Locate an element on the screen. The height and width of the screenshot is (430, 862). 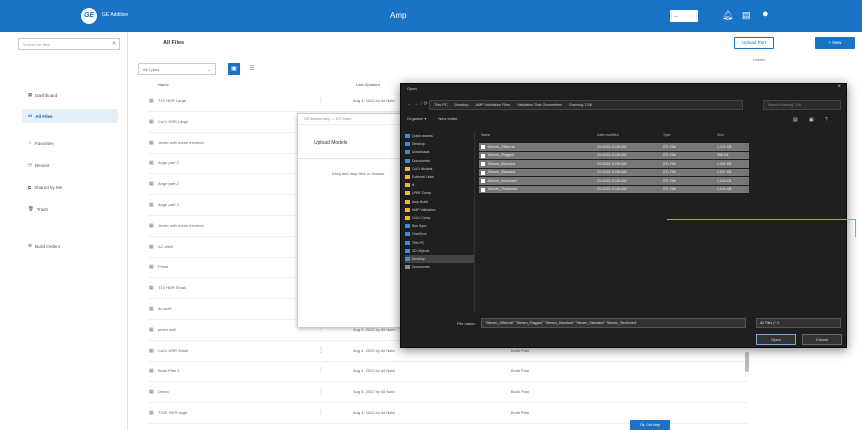
row-name: T10 HDR Large is located at coordinates (172, 100).